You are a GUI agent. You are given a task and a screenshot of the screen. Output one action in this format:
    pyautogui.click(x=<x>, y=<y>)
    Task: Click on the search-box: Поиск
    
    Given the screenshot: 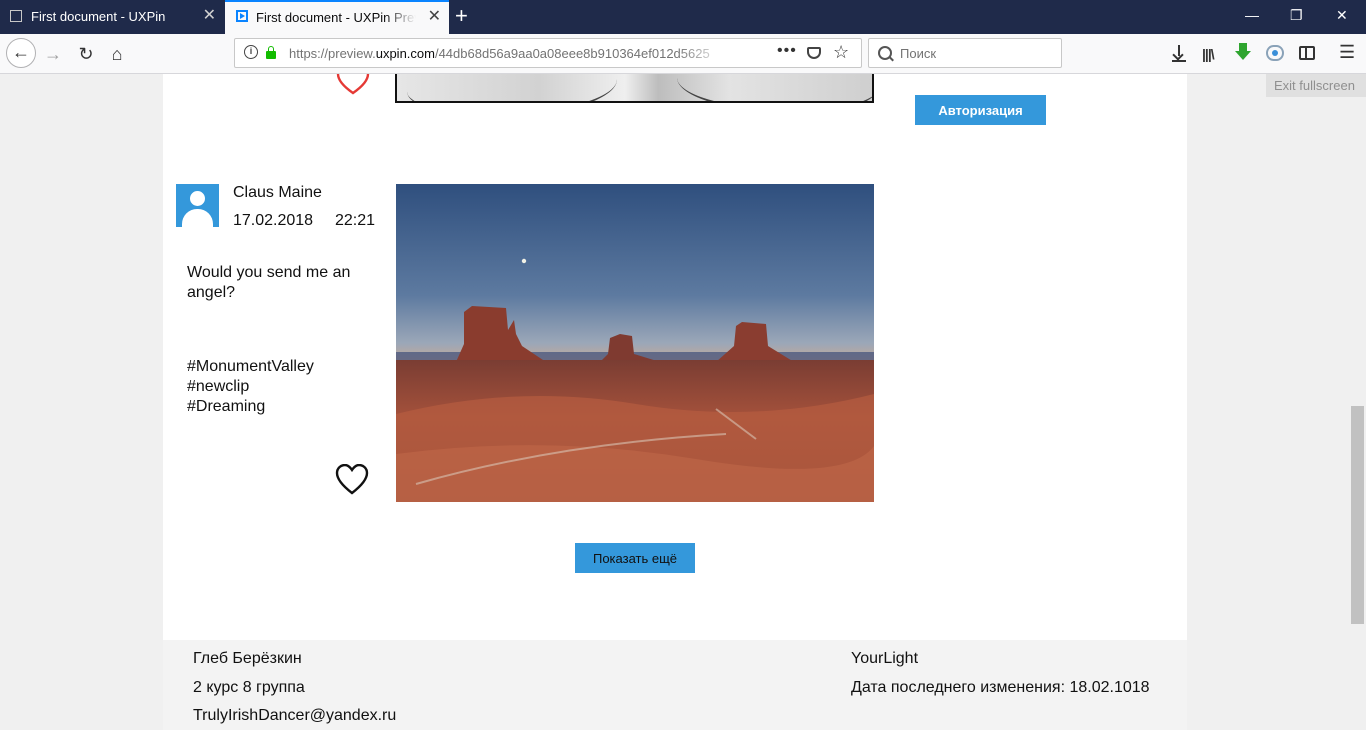 What is the action you would take?
    pyautogui.click(x=965, y=53)
    